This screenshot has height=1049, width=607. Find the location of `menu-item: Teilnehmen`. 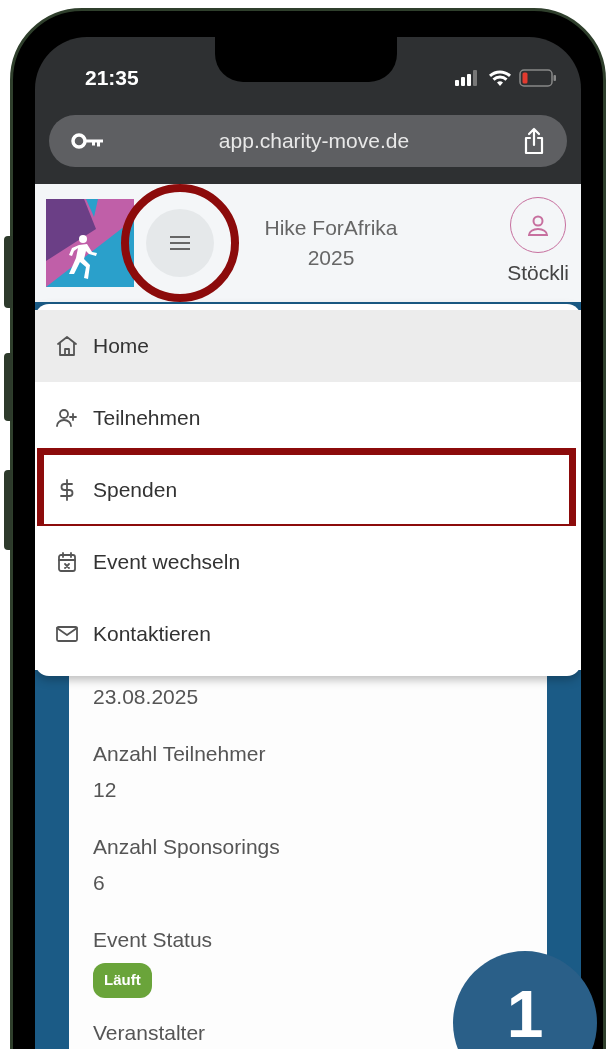

menu-item: Teilnehmen is located at coordinates (308, 418).